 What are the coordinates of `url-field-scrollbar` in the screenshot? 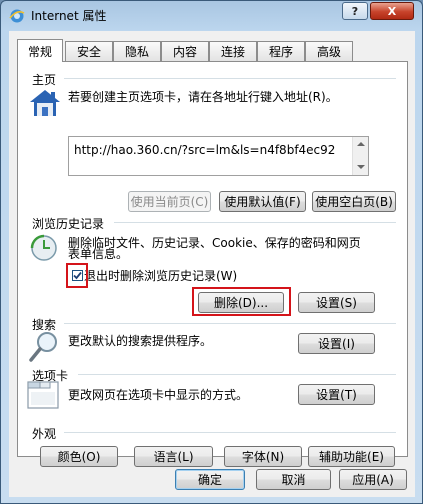 It's located at (360, 156).